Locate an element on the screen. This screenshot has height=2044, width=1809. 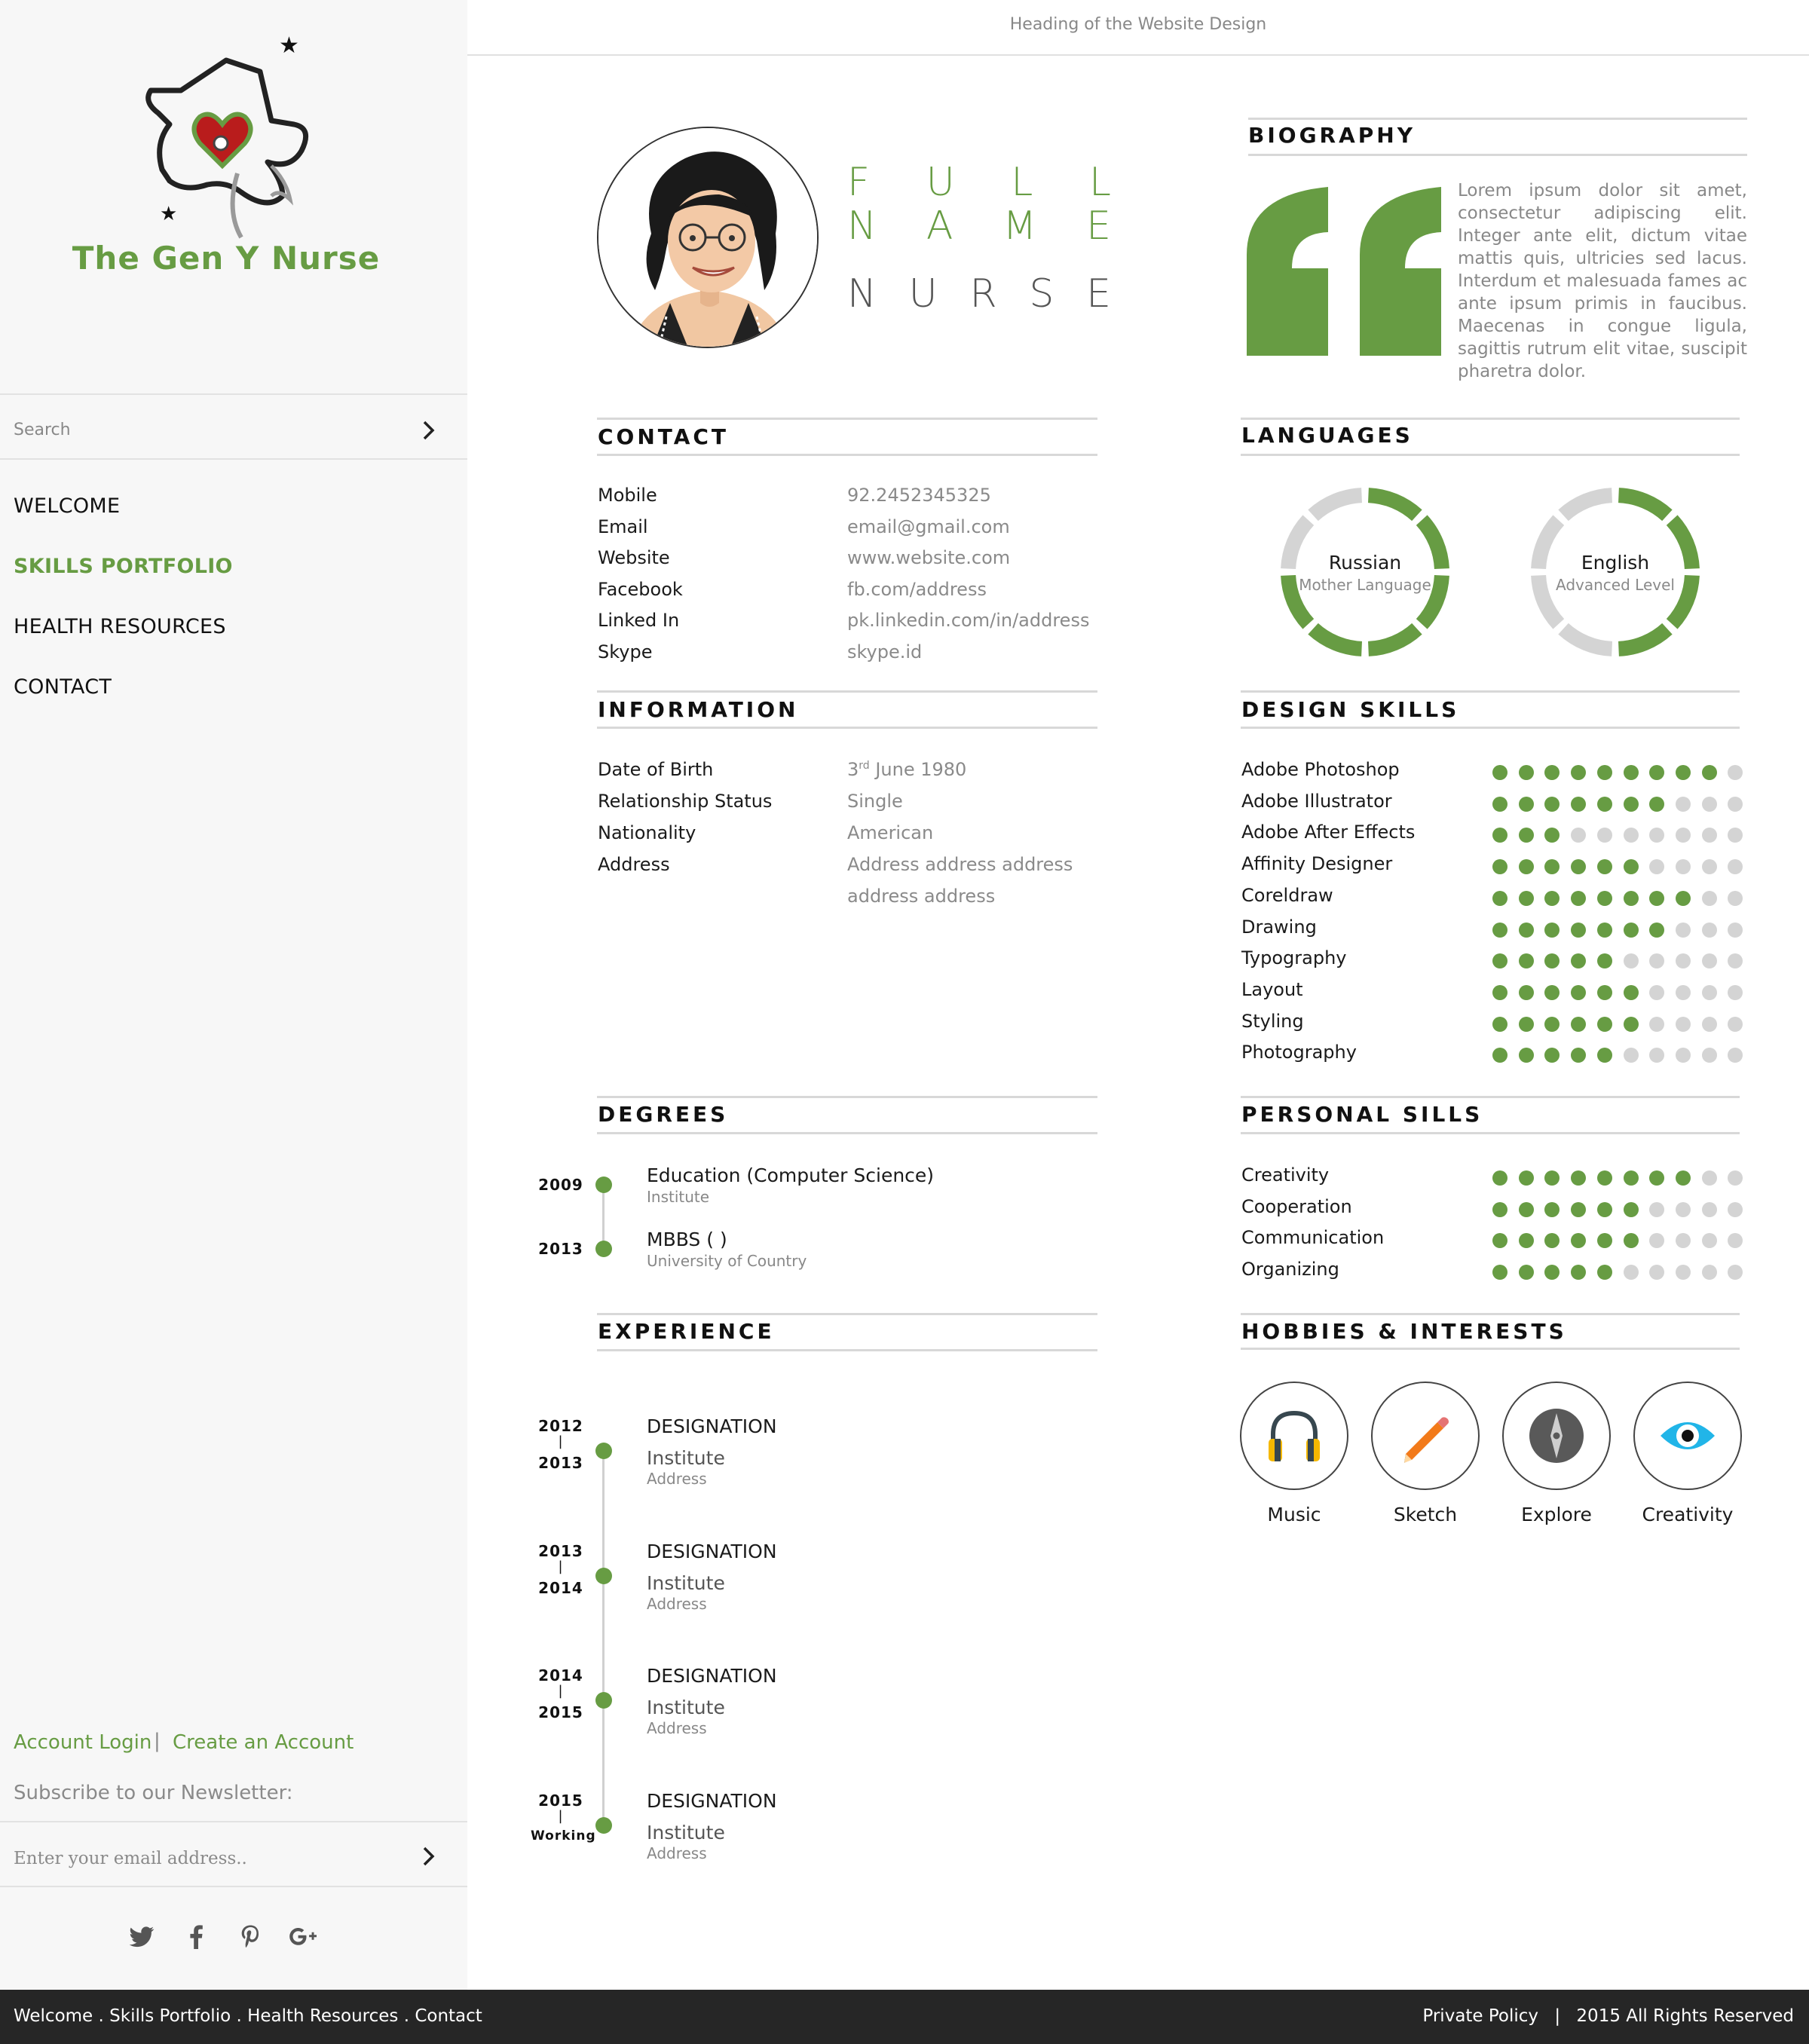
contact-value: www.website.com is located at coordinates (928, 557).